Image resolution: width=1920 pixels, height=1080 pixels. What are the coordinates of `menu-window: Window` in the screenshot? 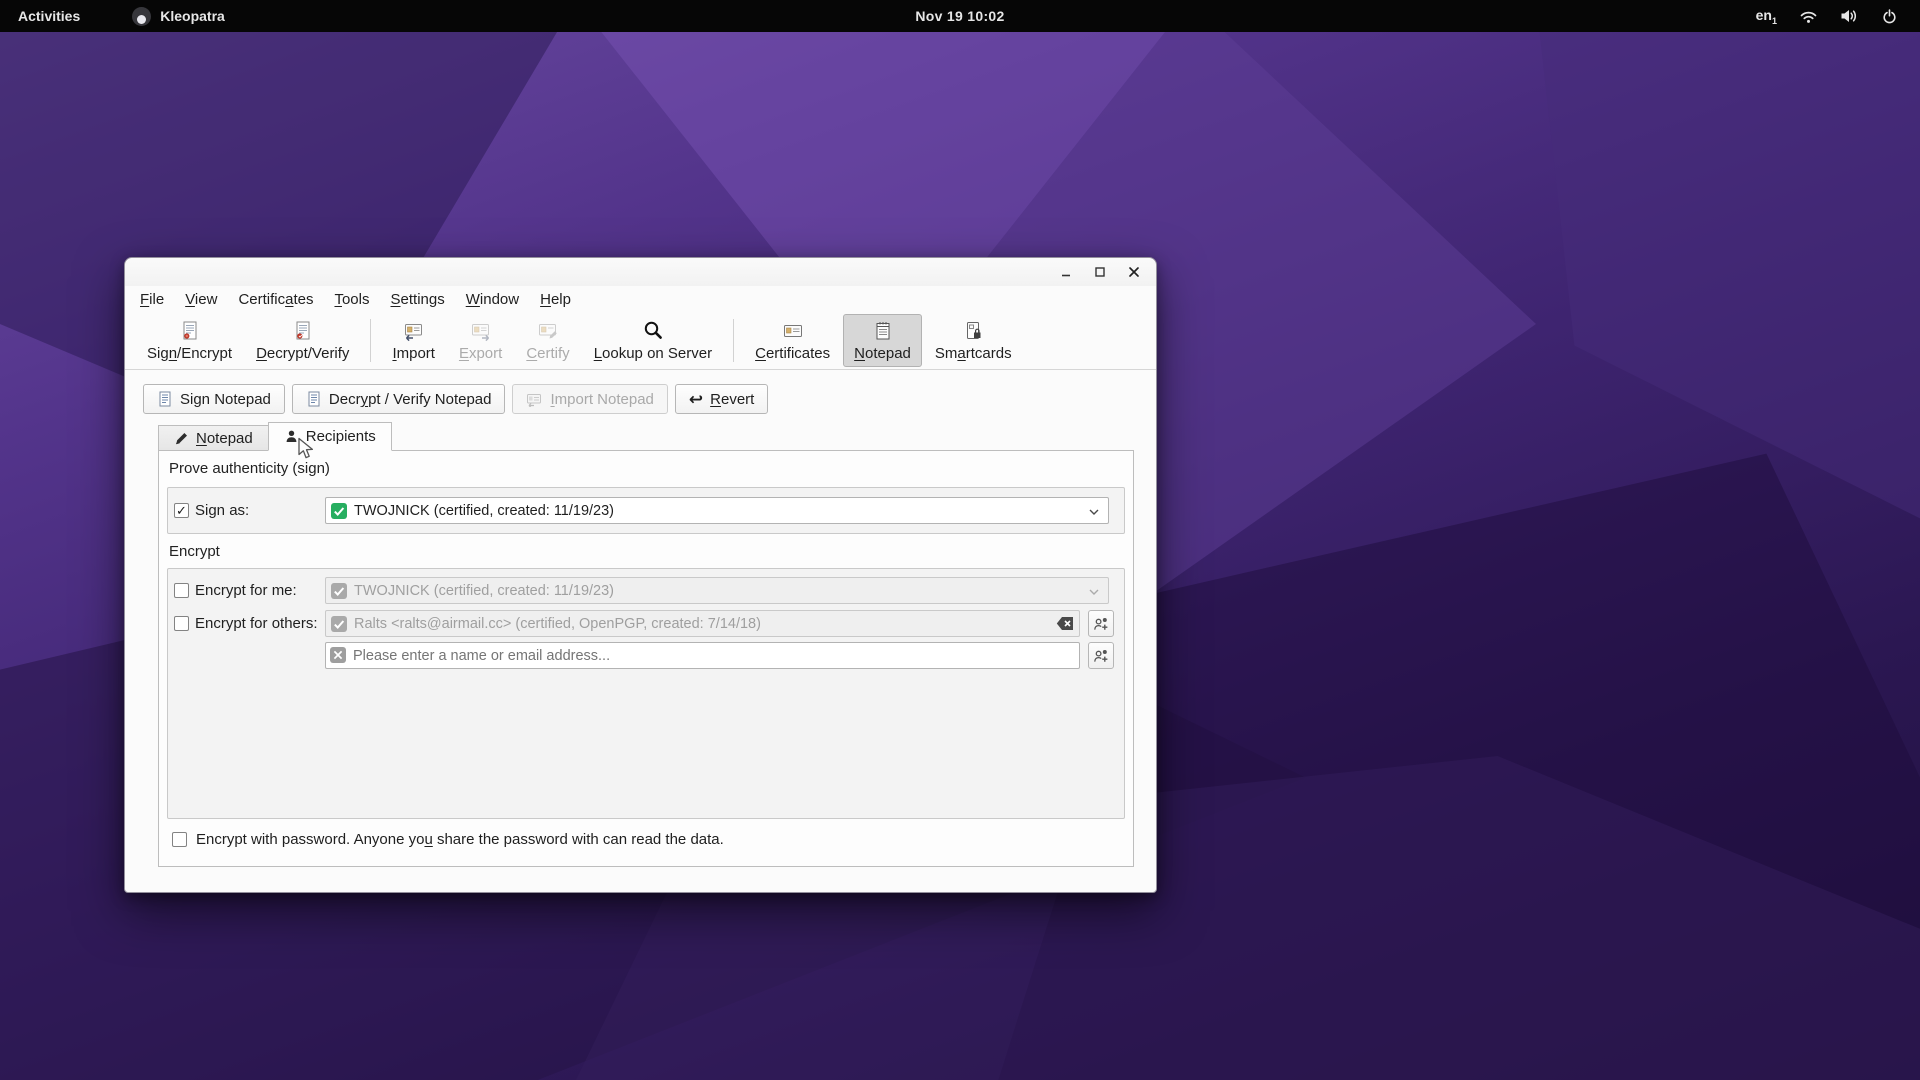 It's located at (492, 299).